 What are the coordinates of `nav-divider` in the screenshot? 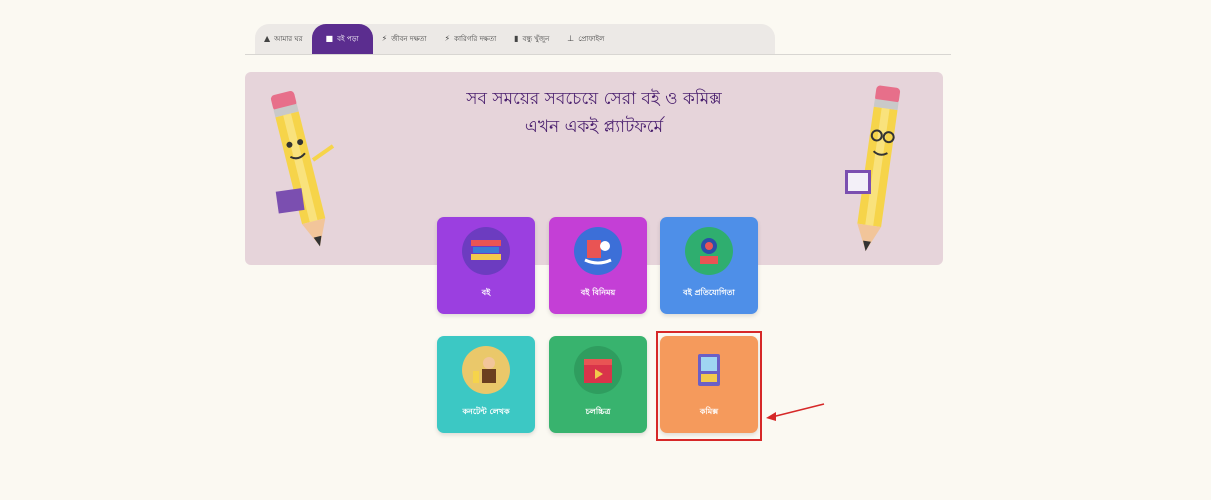 It's located at (598, 54).